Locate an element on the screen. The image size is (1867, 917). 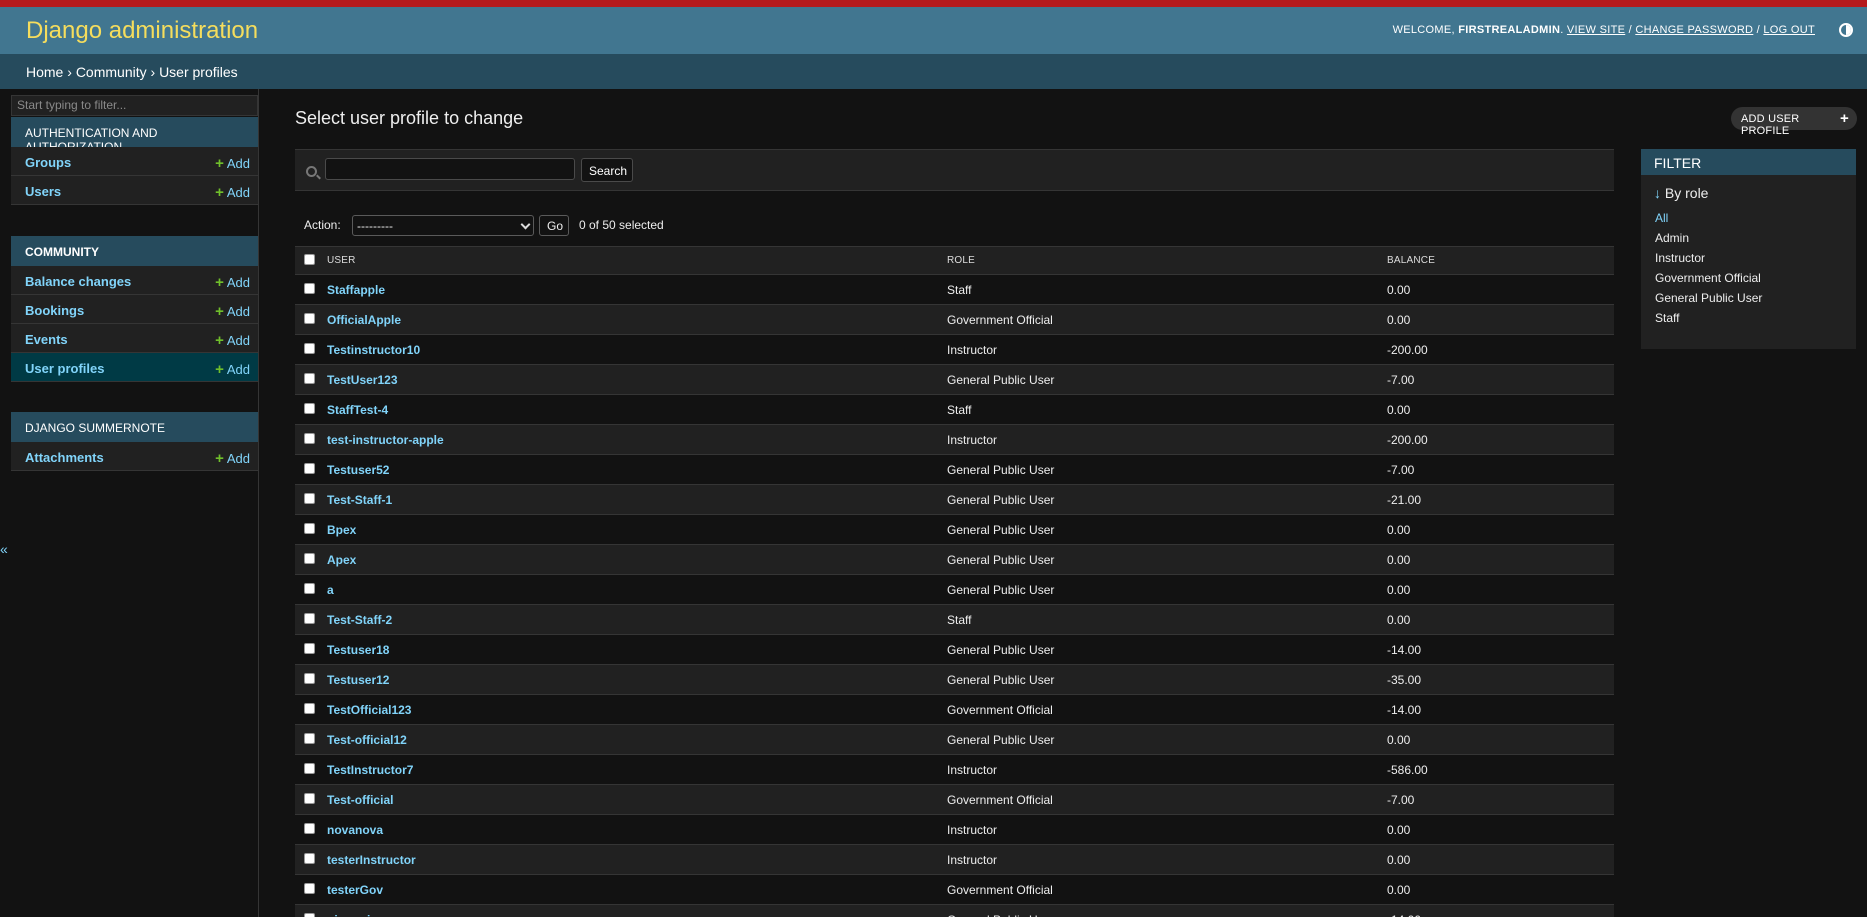
log-out-link: LOG OUT is located at coordinates (1789, 30).